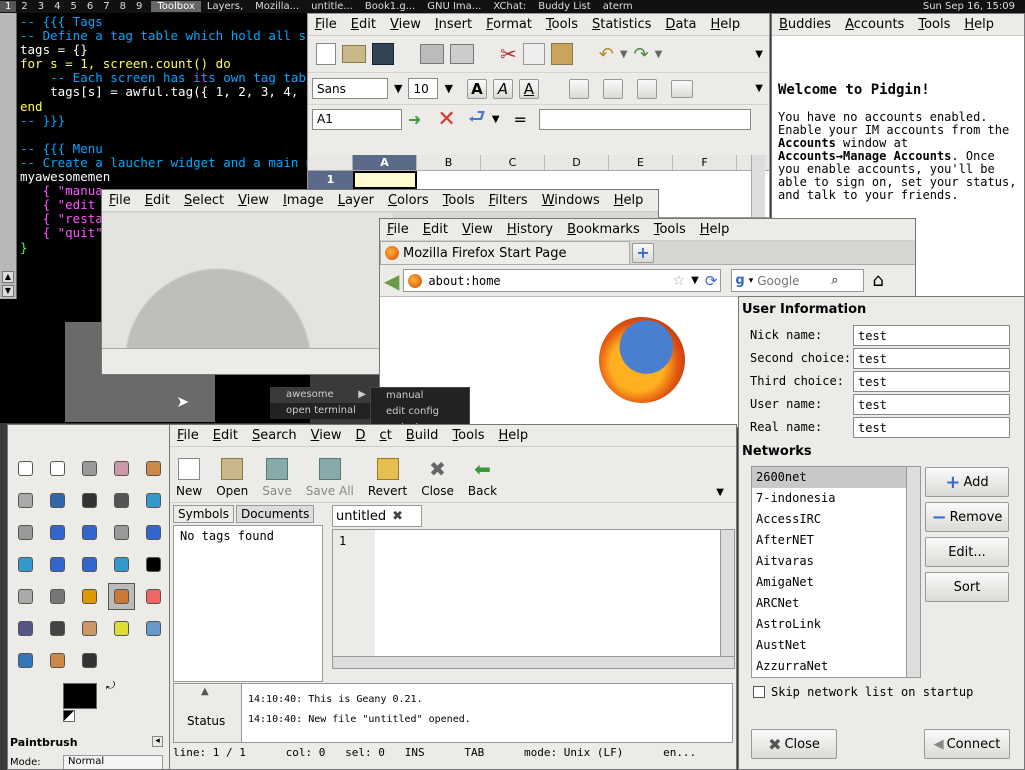 This screenshot has height=770, width=1025. Describe the element at coordinates (320, 411) in the screenshot. I see `menu-item-open-terminal: open terminal` at that location.